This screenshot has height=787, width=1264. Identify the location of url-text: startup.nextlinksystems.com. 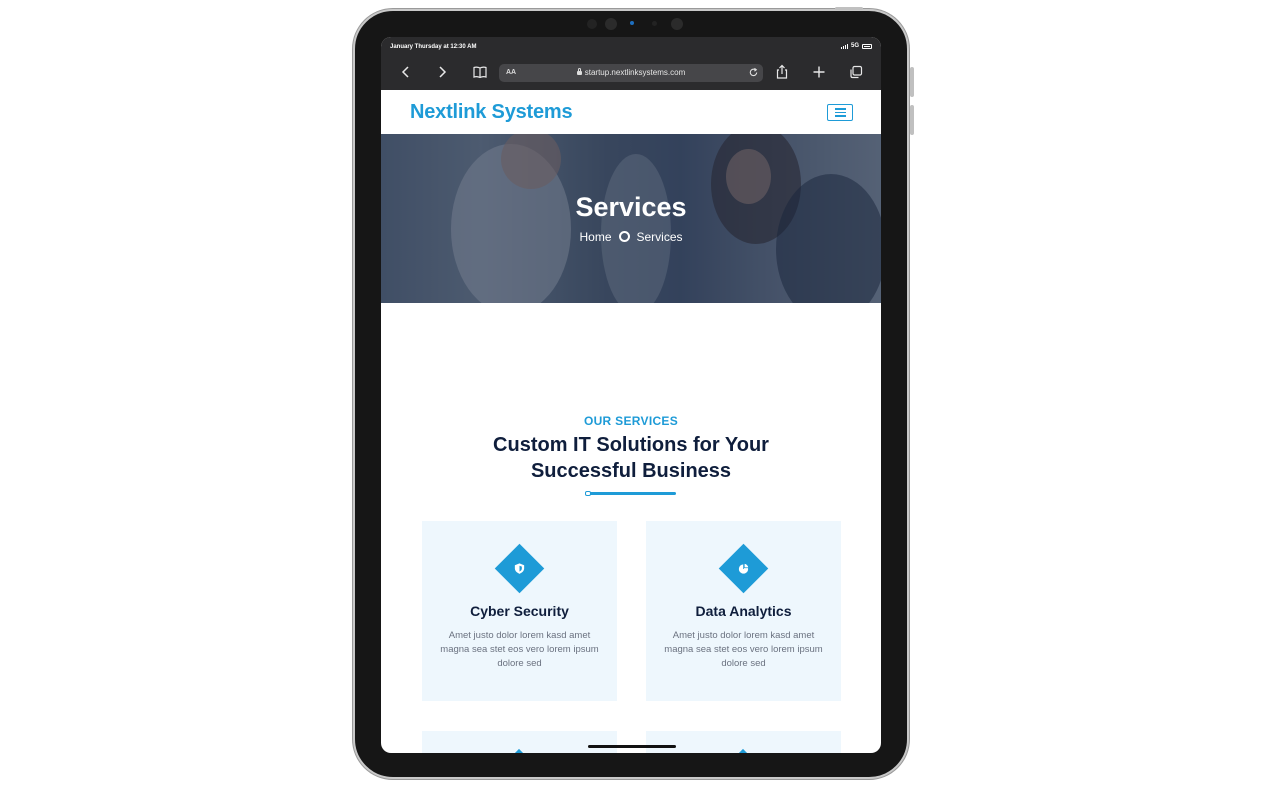
(635, 72).